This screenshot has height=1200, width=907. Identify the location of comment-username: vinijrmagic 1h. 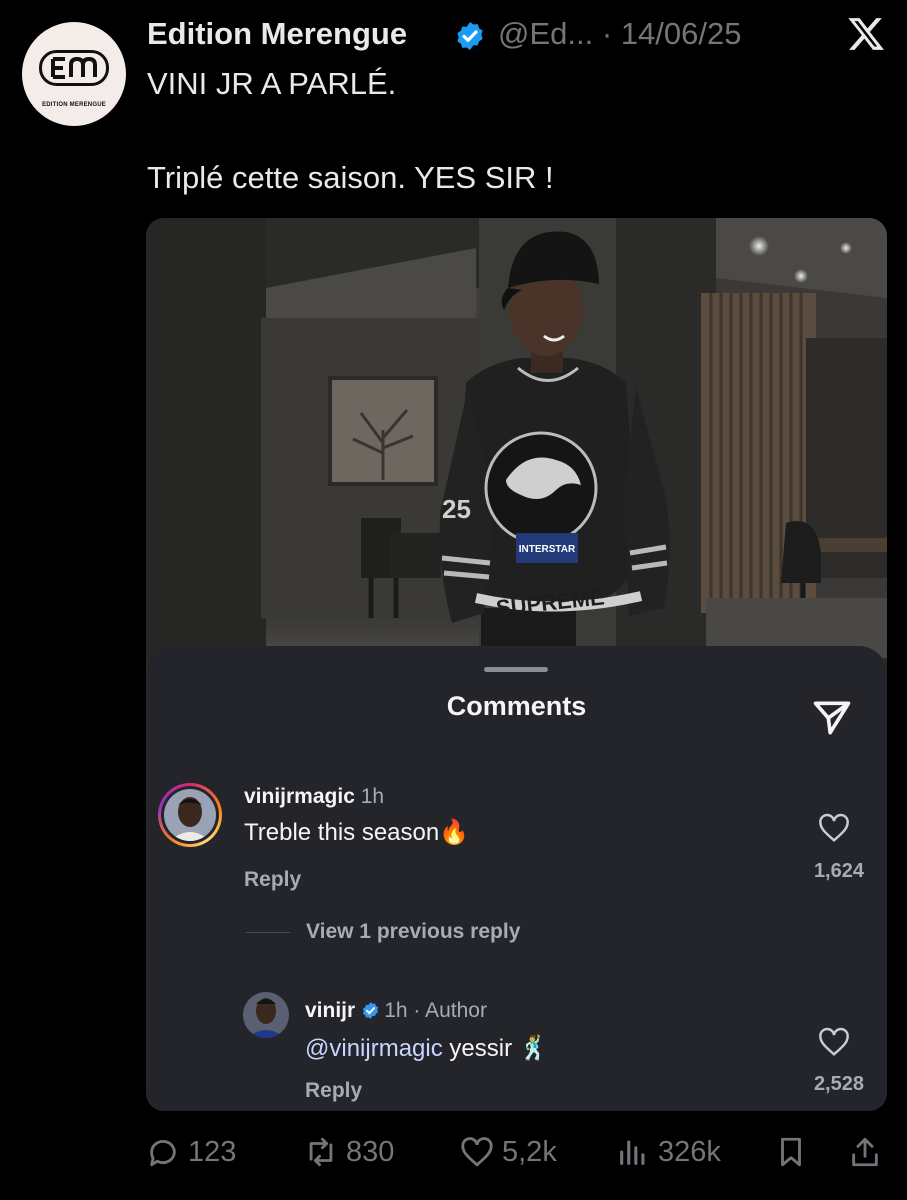
(314, 797).